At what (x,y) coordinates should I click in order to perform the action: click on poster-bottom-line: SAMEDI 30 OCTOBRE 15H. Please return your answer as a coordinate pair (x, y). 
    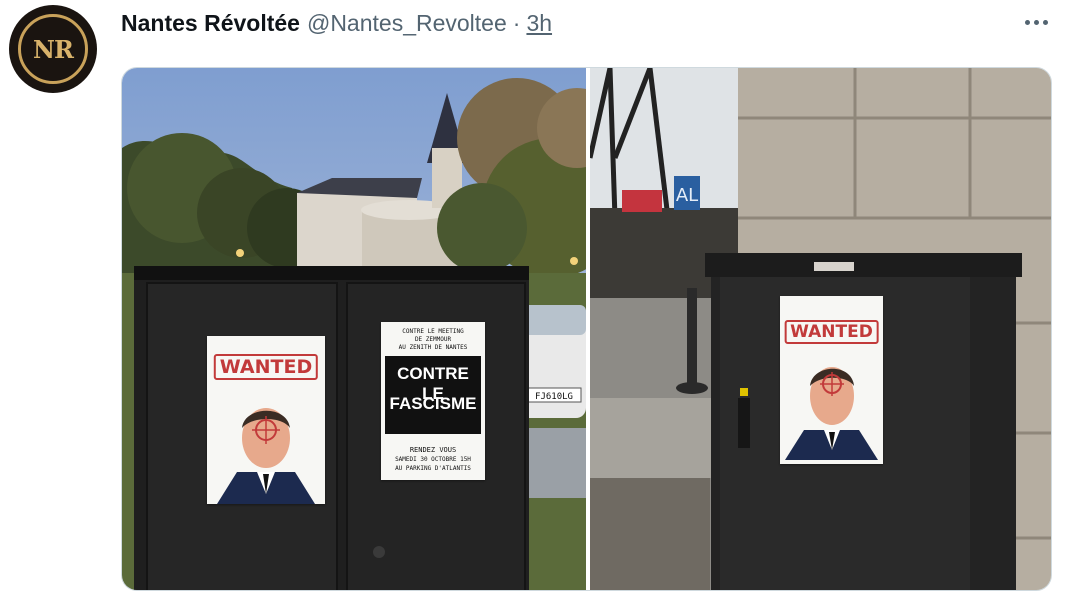
    Looking at the image, I should click on (433, 459).